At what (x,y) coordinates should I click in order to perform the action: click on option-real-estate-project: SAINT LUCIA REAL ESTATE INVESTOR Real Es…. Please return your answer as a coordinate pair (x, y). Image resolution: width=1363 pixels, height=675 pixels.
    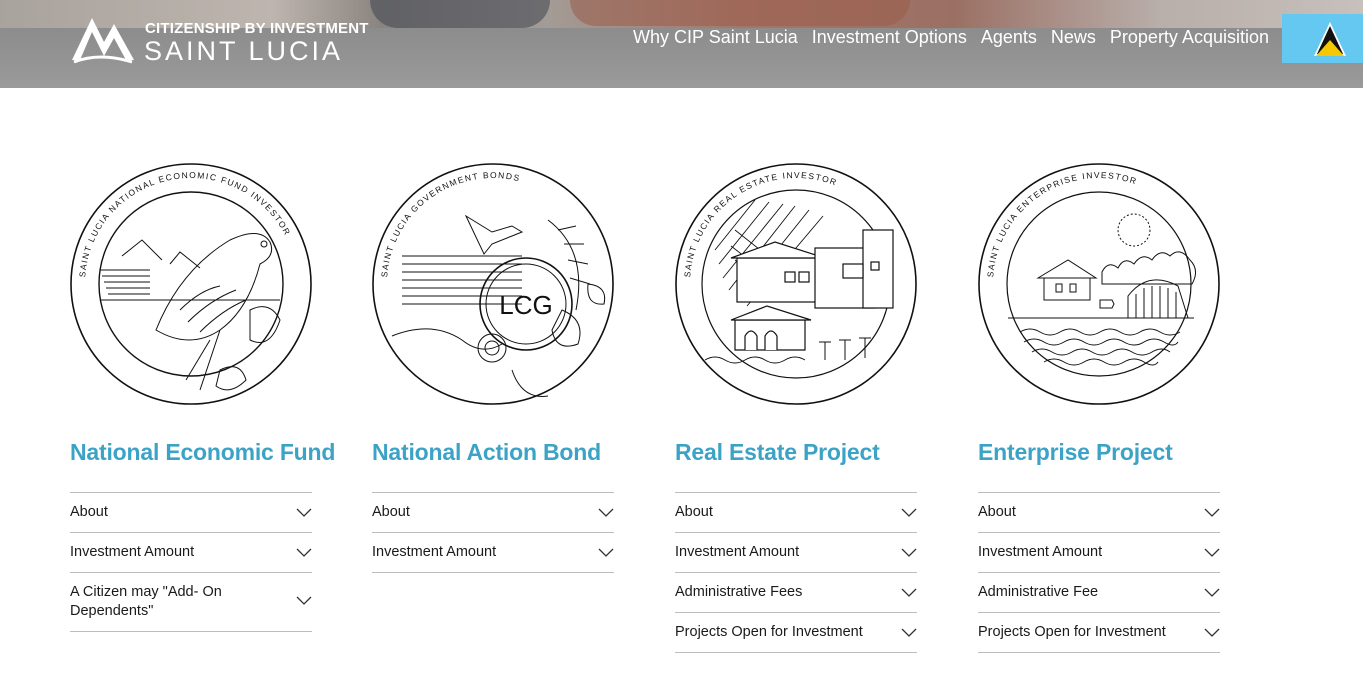
    Looking at the image, I should click on (796, 406).